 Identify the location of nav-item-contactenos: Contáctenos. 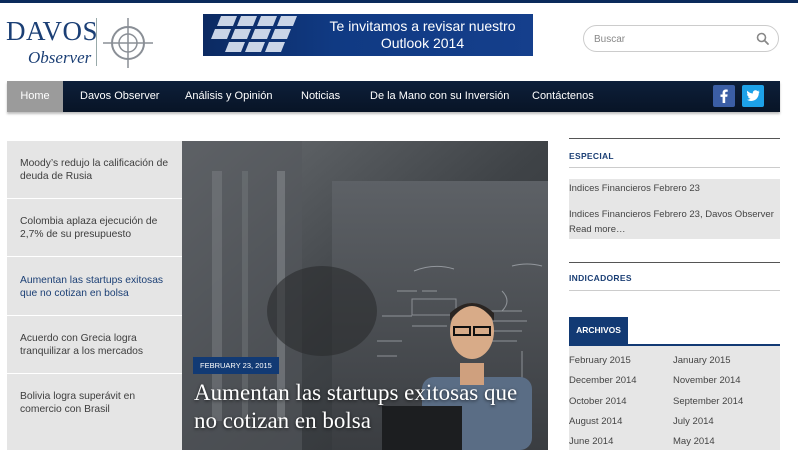
(563, 96).